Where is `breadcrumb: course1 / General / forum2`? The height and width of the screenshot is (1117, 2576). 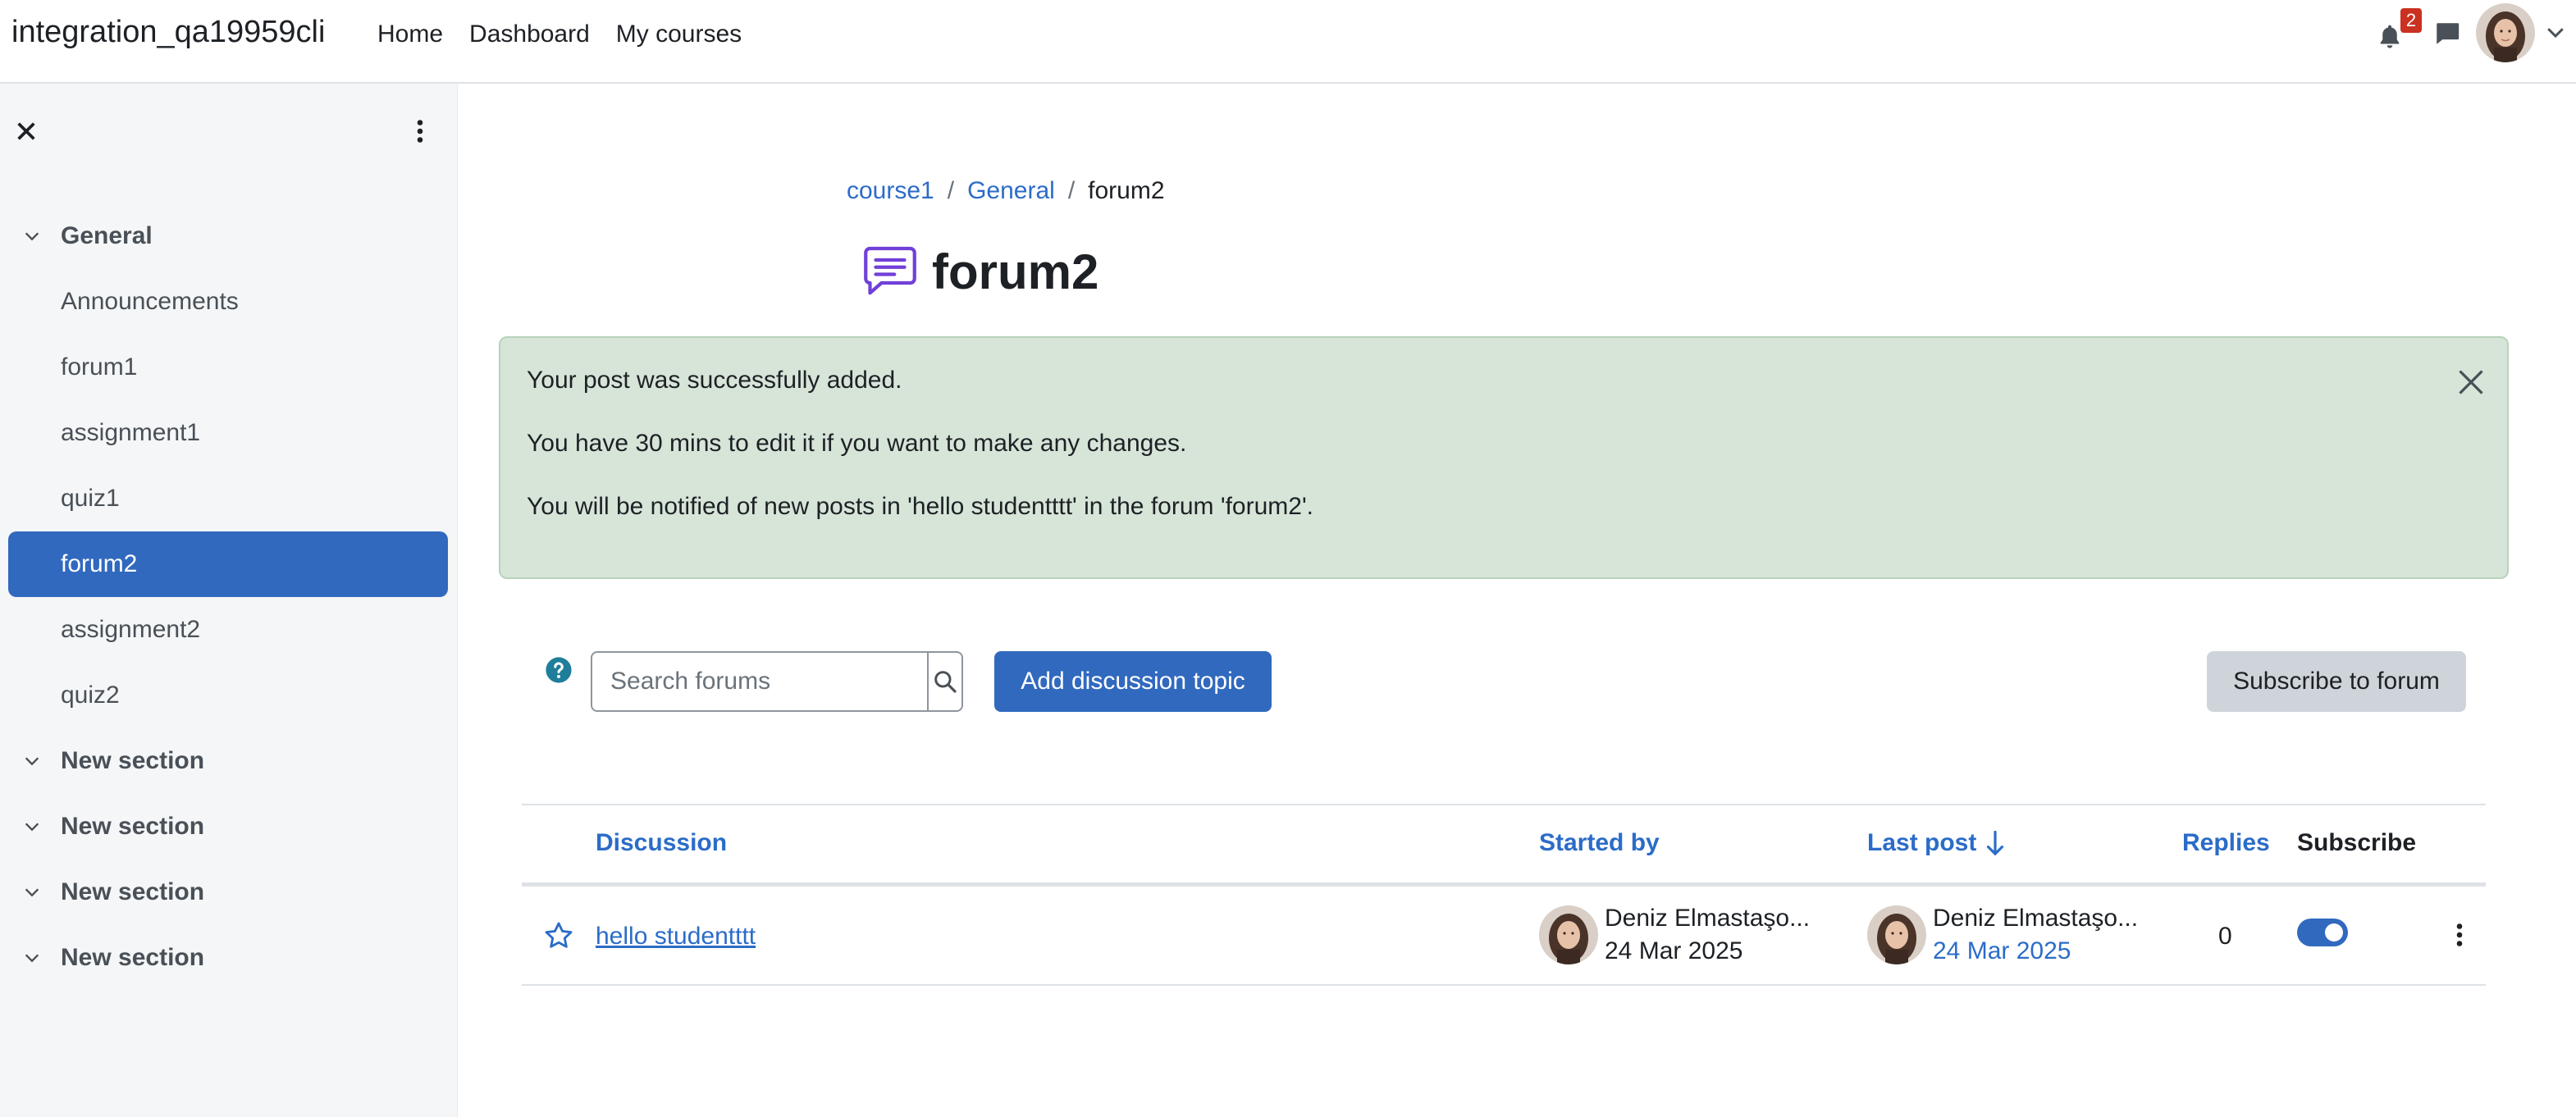
breadcrumb: course1 / General / forum2 is located at coordinates (1006, 191).